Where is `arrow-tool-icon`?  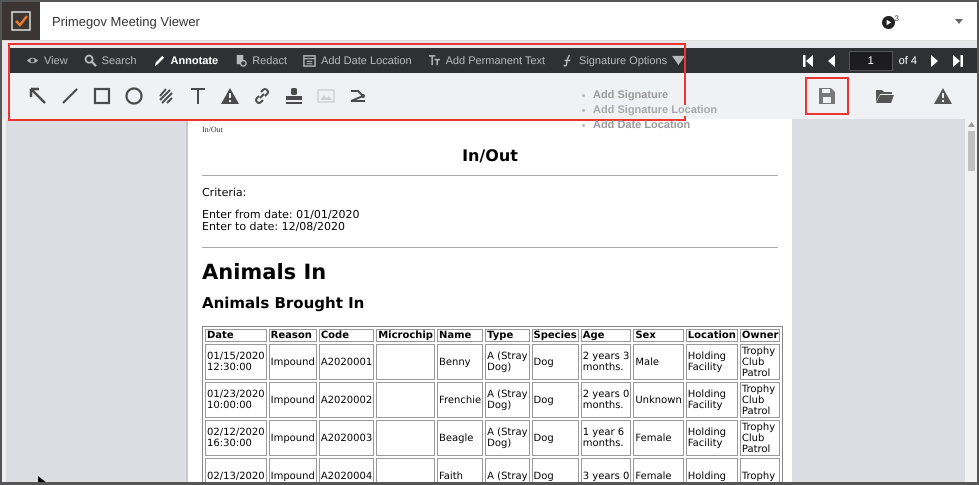 arrow-tool-icon is located at coordinates (38, 96).